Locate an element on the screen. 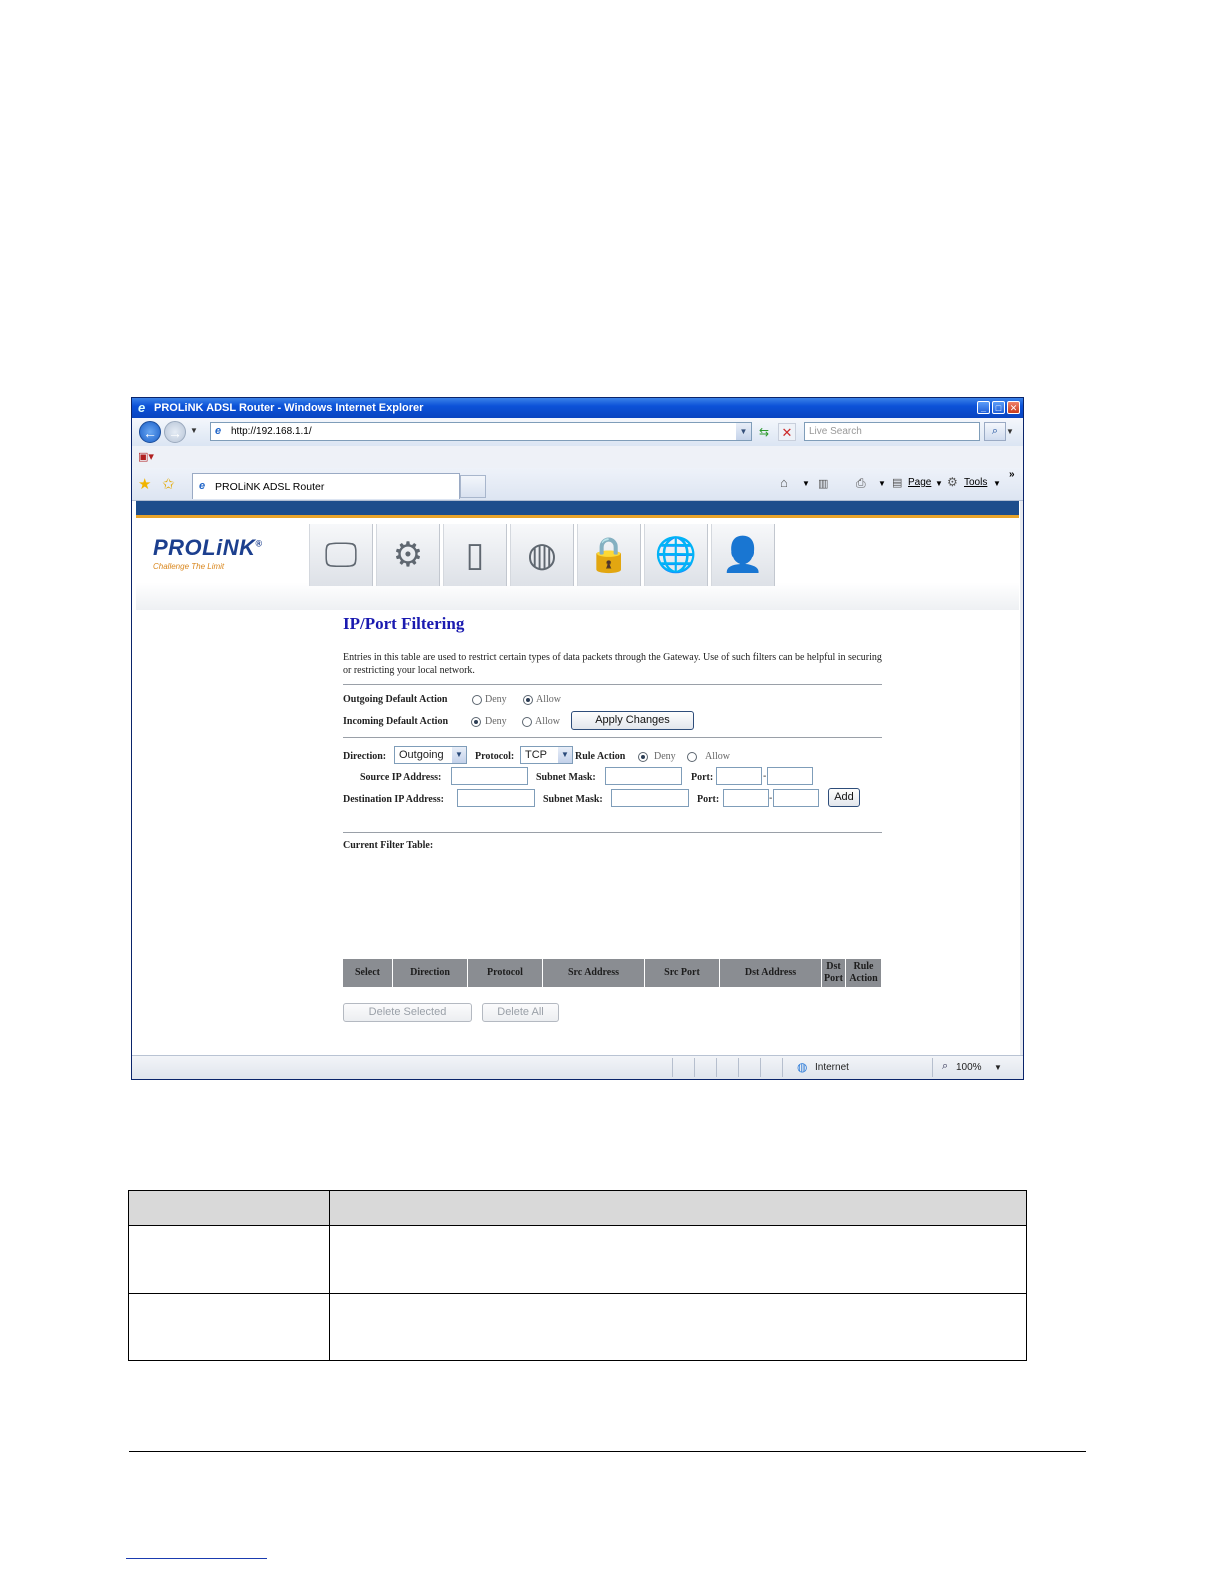 The height and width of the screenshot is (1584, 1224). refresh-button: ⇆ is located at coordinates (764, 432).